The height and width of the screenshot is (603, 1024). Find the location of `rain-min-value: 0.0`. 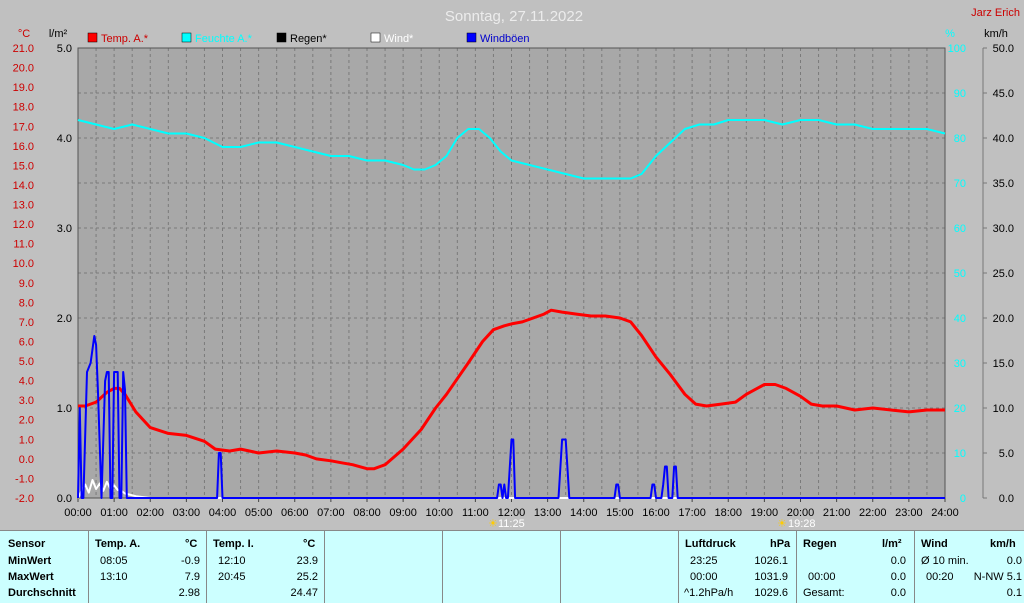

rain-min-value: 0.0 is located at coordinates (898, 561).